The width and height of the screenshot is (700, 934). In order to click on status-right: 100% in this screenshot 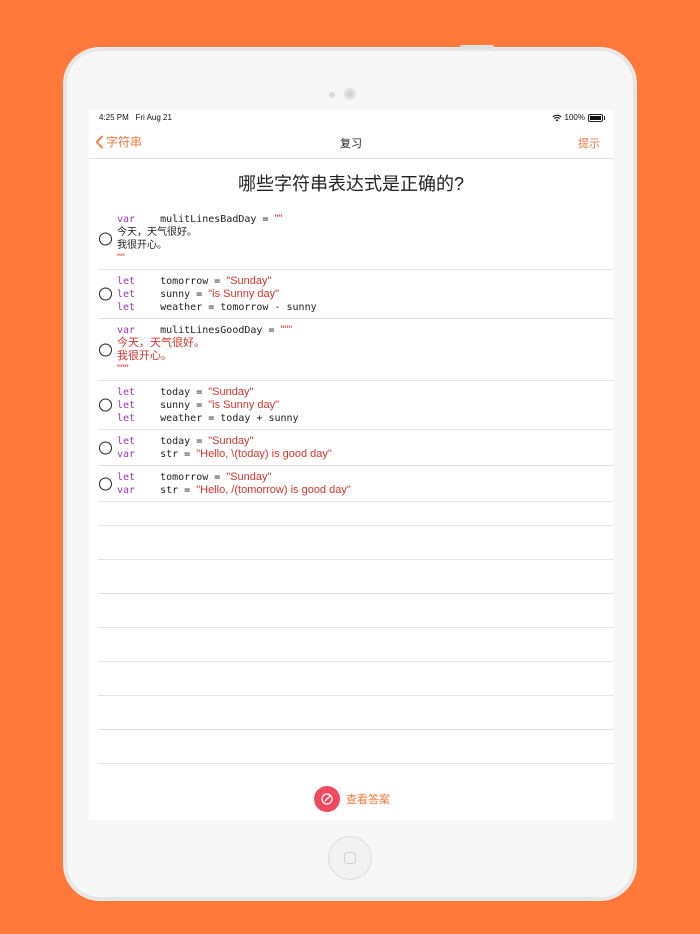, I will do `click(578, 117)`.